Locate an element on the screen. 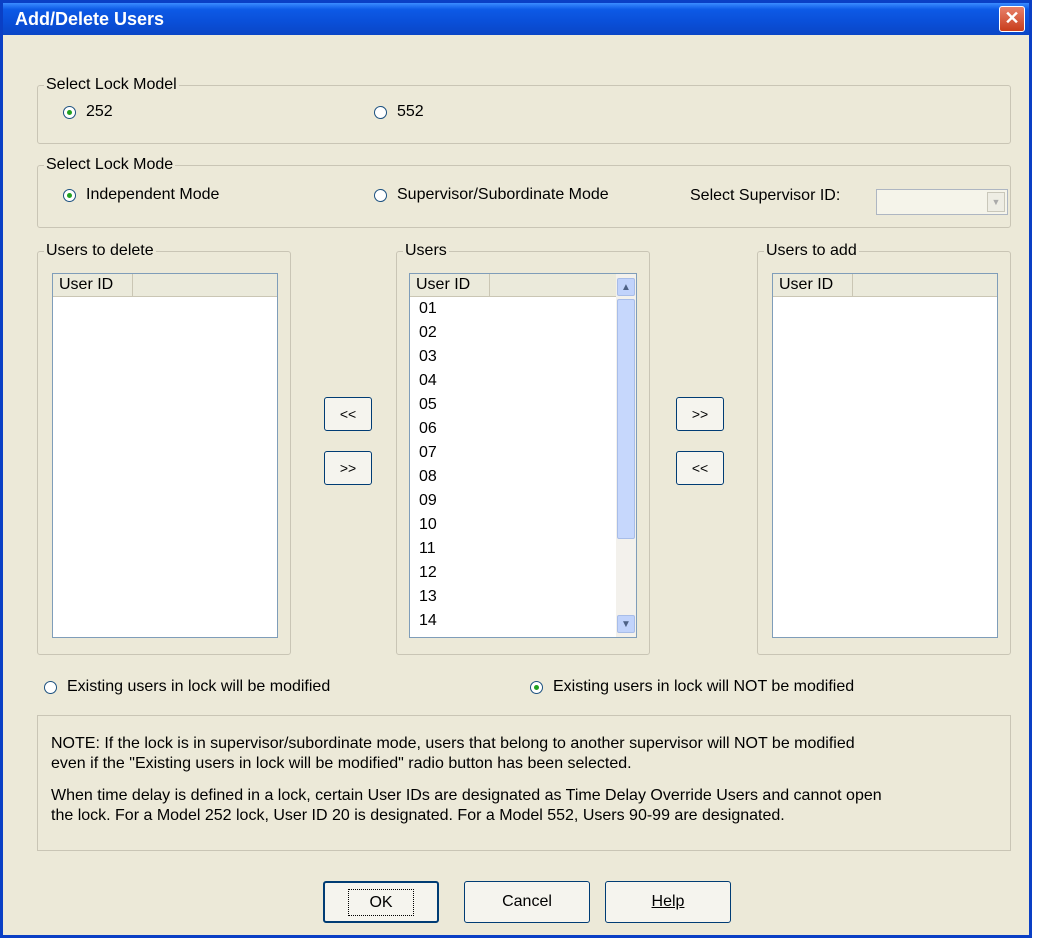 The height and width of the screenshot is (946, 1048). radio-modify-existing: Existing users in lock will be modified is located at coordinates (187, 687).